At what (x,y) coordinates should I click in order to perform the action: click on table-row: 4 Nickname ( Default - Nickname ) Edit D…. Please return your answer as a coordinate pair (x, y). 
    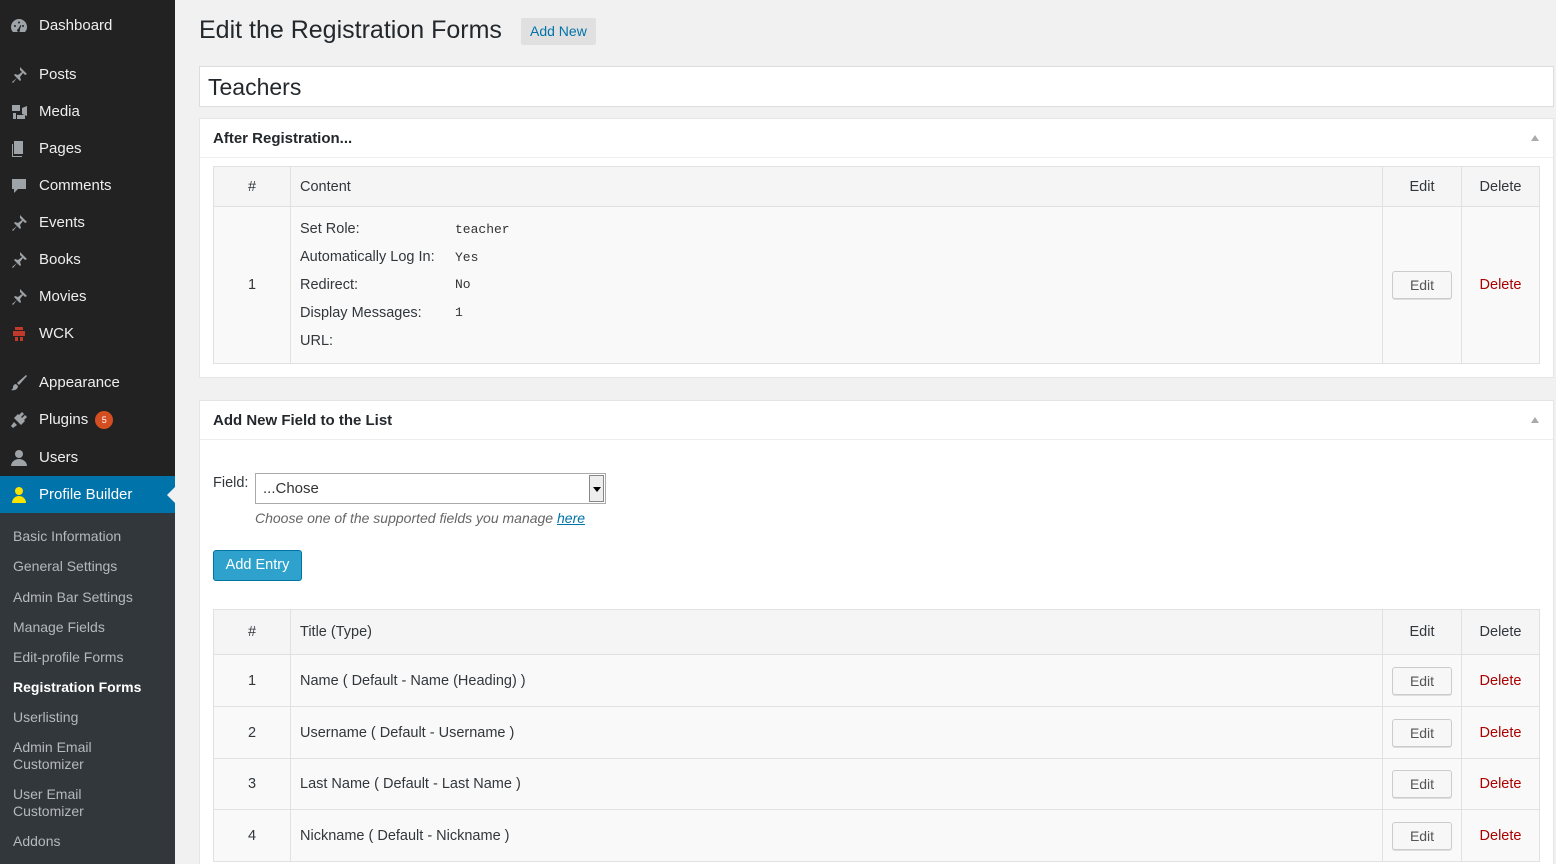
    Looking at the image, I should click on (876, 835).